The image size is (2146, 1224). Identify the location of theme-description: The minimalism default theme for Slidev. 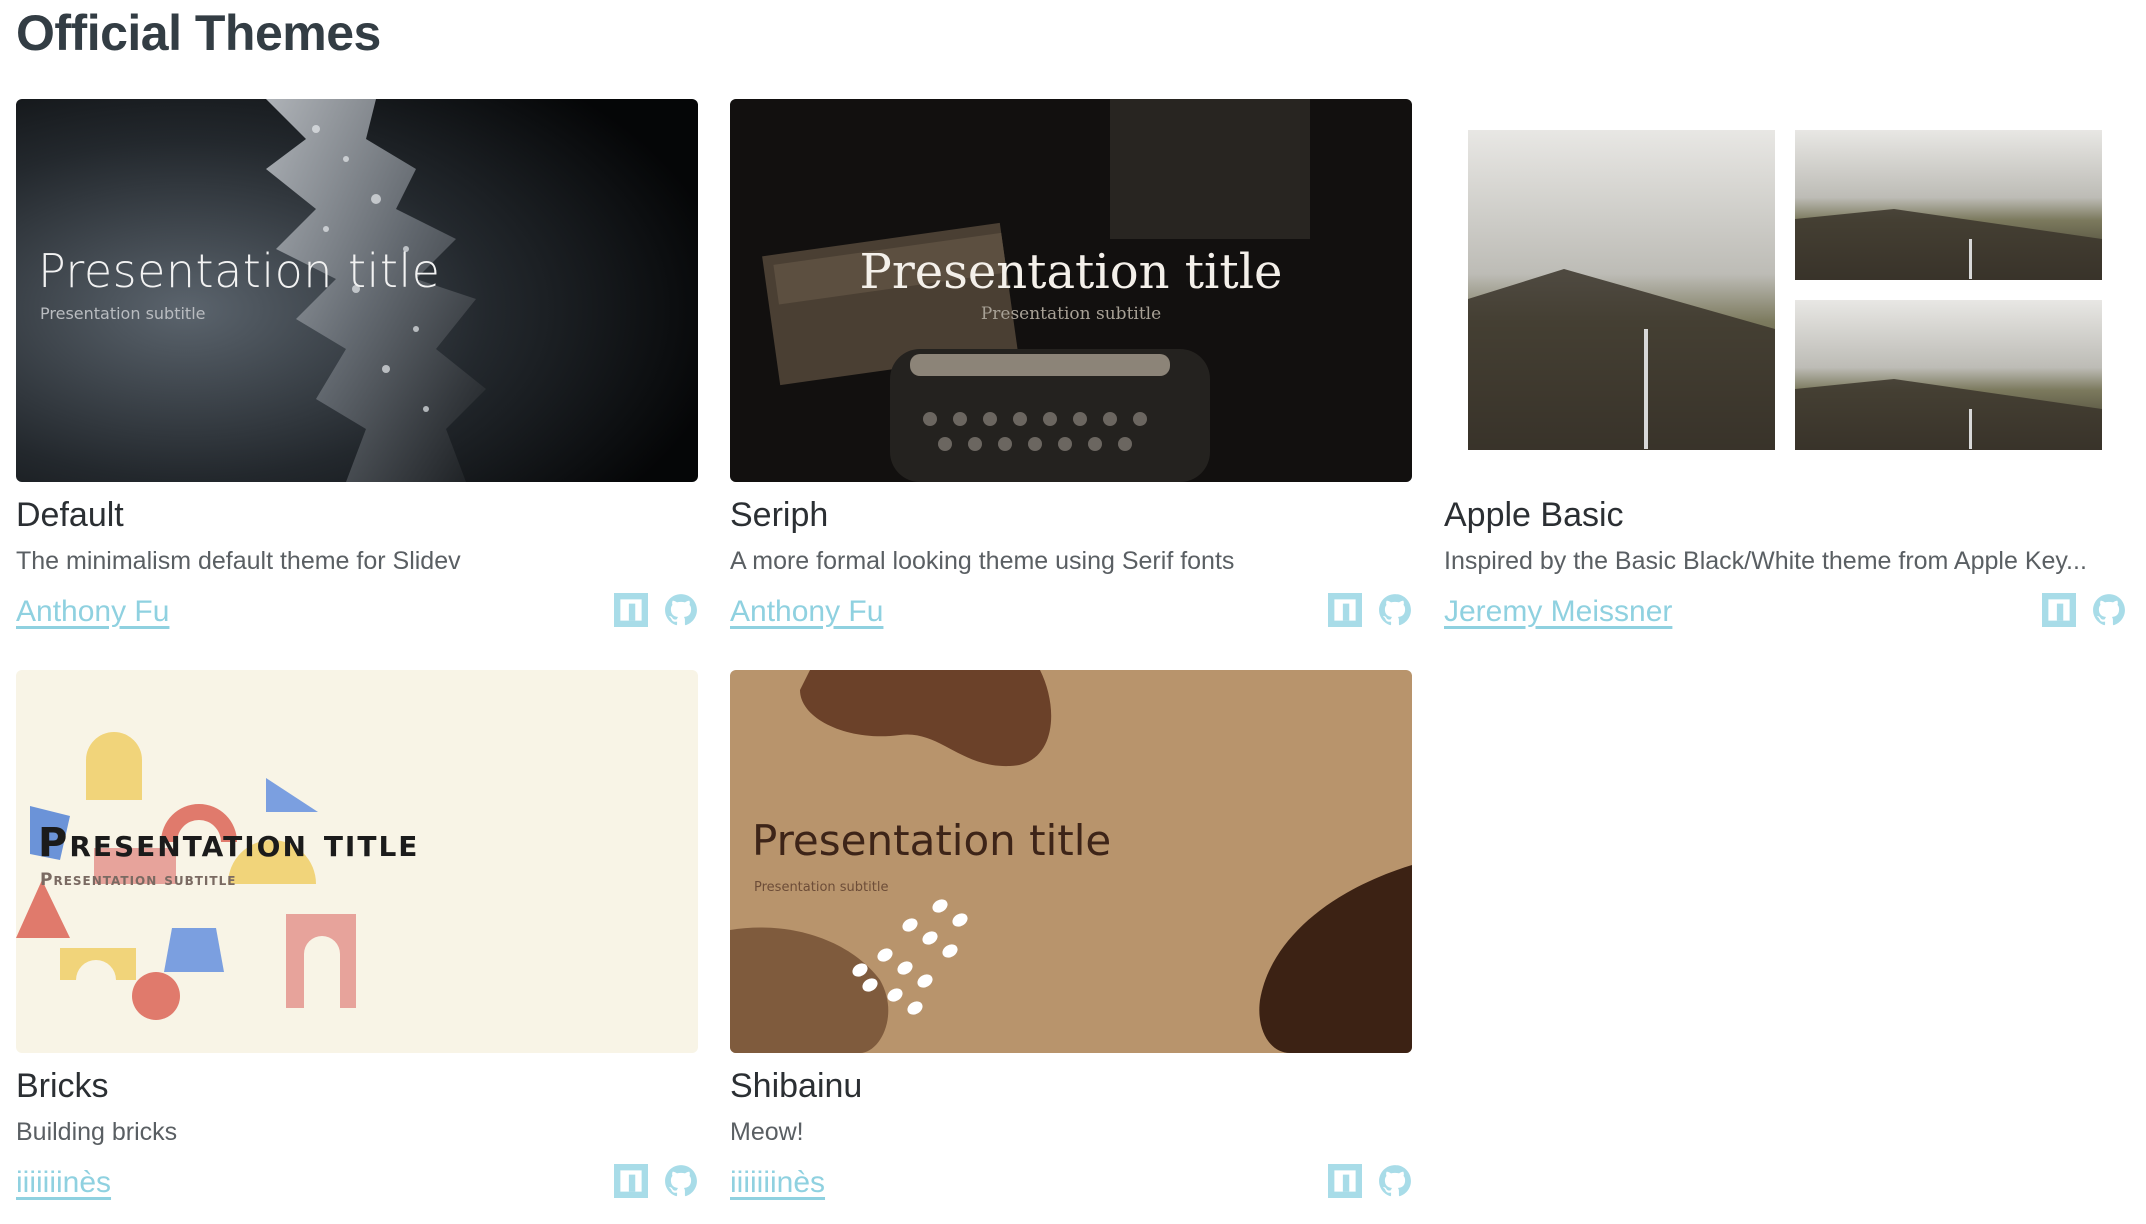
(238, 561).